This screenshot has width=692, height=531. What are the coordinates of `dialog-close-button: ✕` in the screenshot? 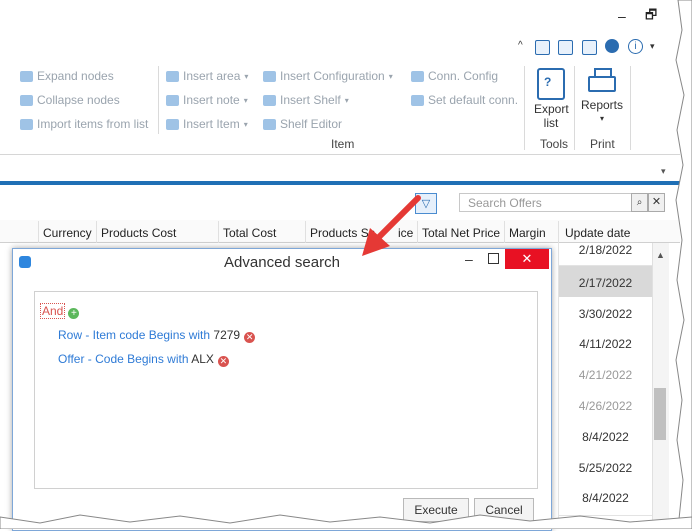 It's located at (527, 259).